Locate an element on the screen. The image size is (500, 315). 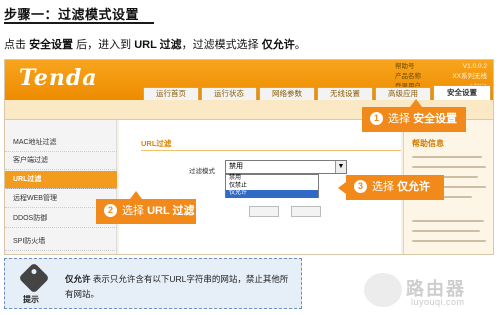
intro-text: 点击 安全设置 后，进入到 URL 过滤，过滤模式选择 仅允许。 is located at coordinates (155, 44).